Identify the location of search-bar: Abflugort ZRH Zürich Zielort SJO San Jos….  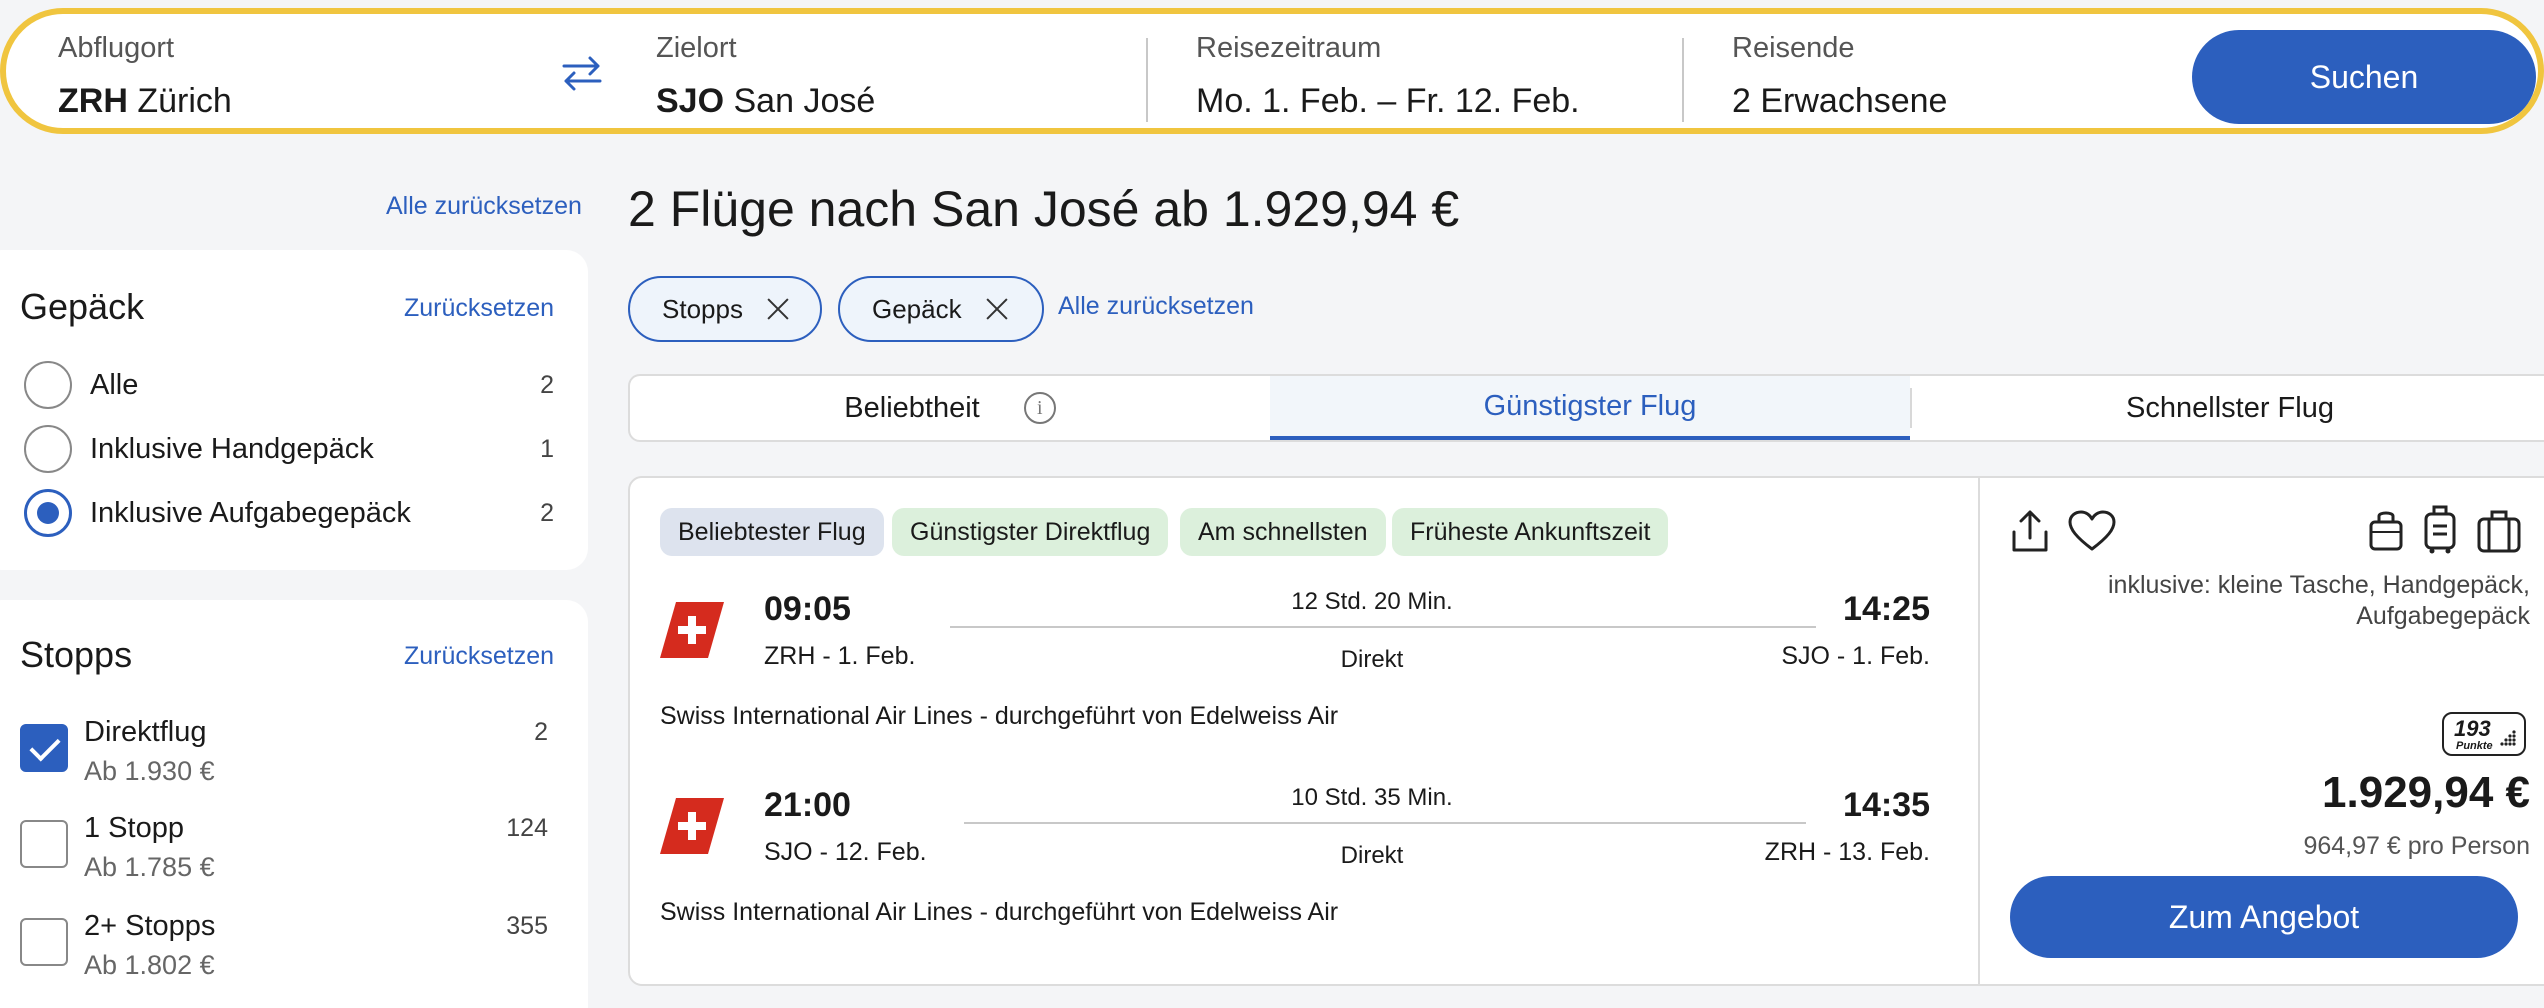
(1272, 71).